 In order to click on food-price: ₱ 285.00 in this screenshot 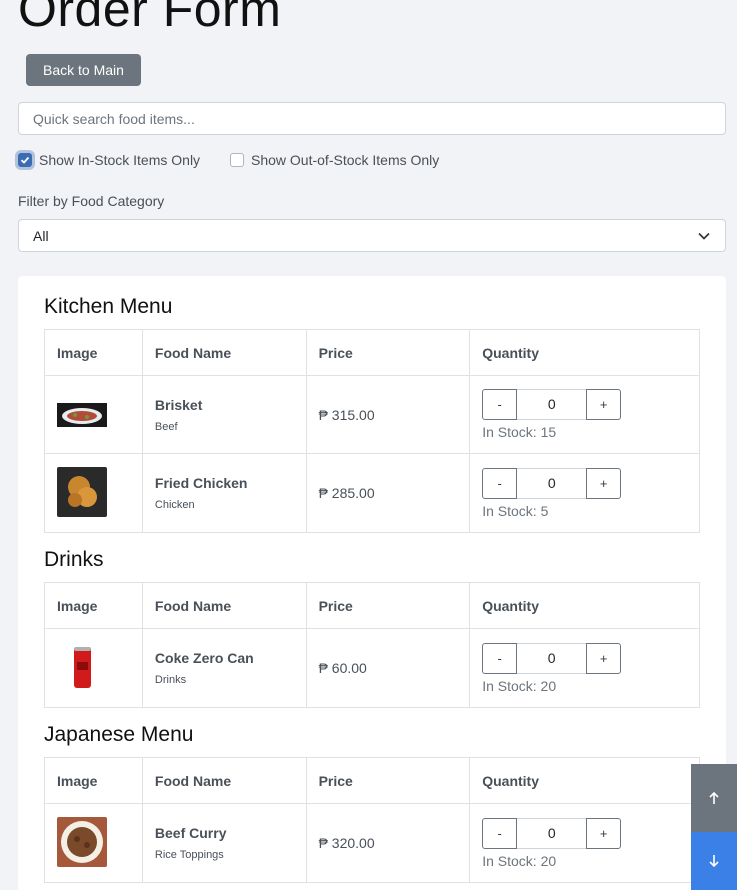, I will do `click(346, 493)`.